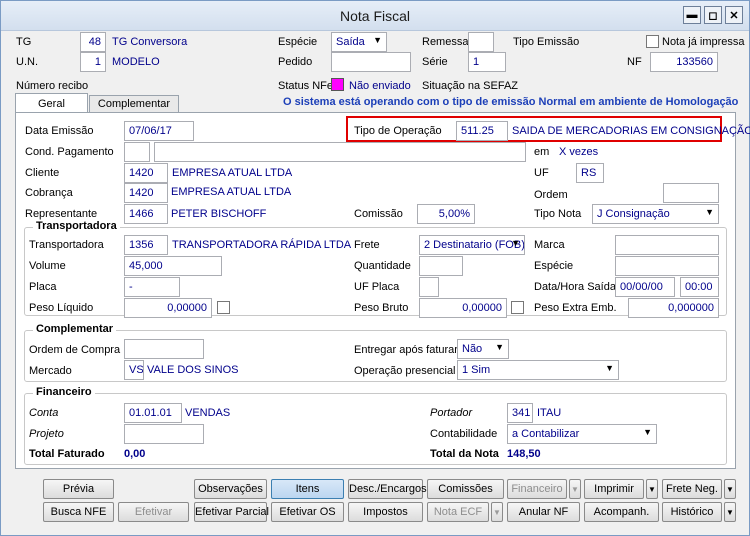 This screenshot has height=536, width=750. Describe the element at coordinates (520, 413) in the screenshot. I see `portador-code-field: 341` at that location.